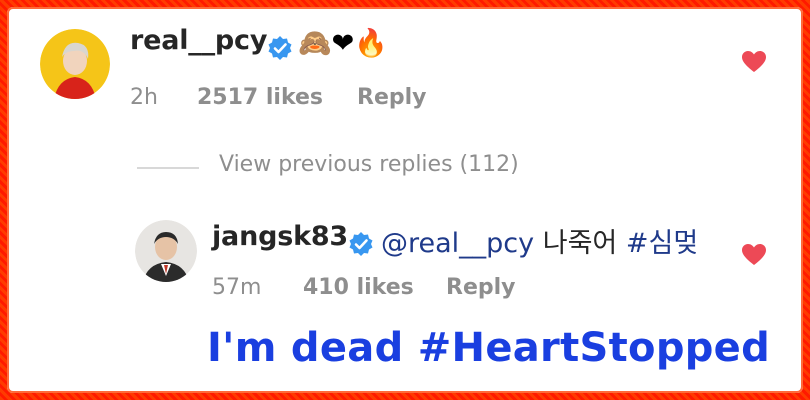 This screenshot has width=810, height=400. I want to click on comment1-username: real__pcy, so click(198, 40).